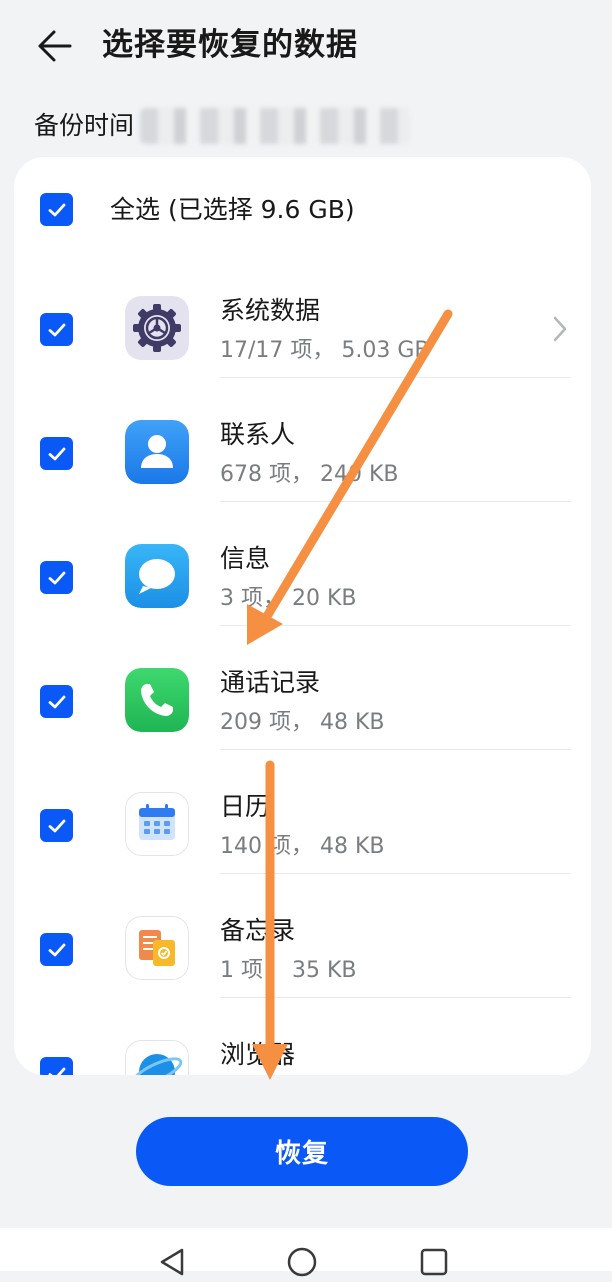 This screenshot has width=612, height=1282. Describe the element at coordinates (270, 682) in the screenshot. I see `item-name: 通话记录` at that location.